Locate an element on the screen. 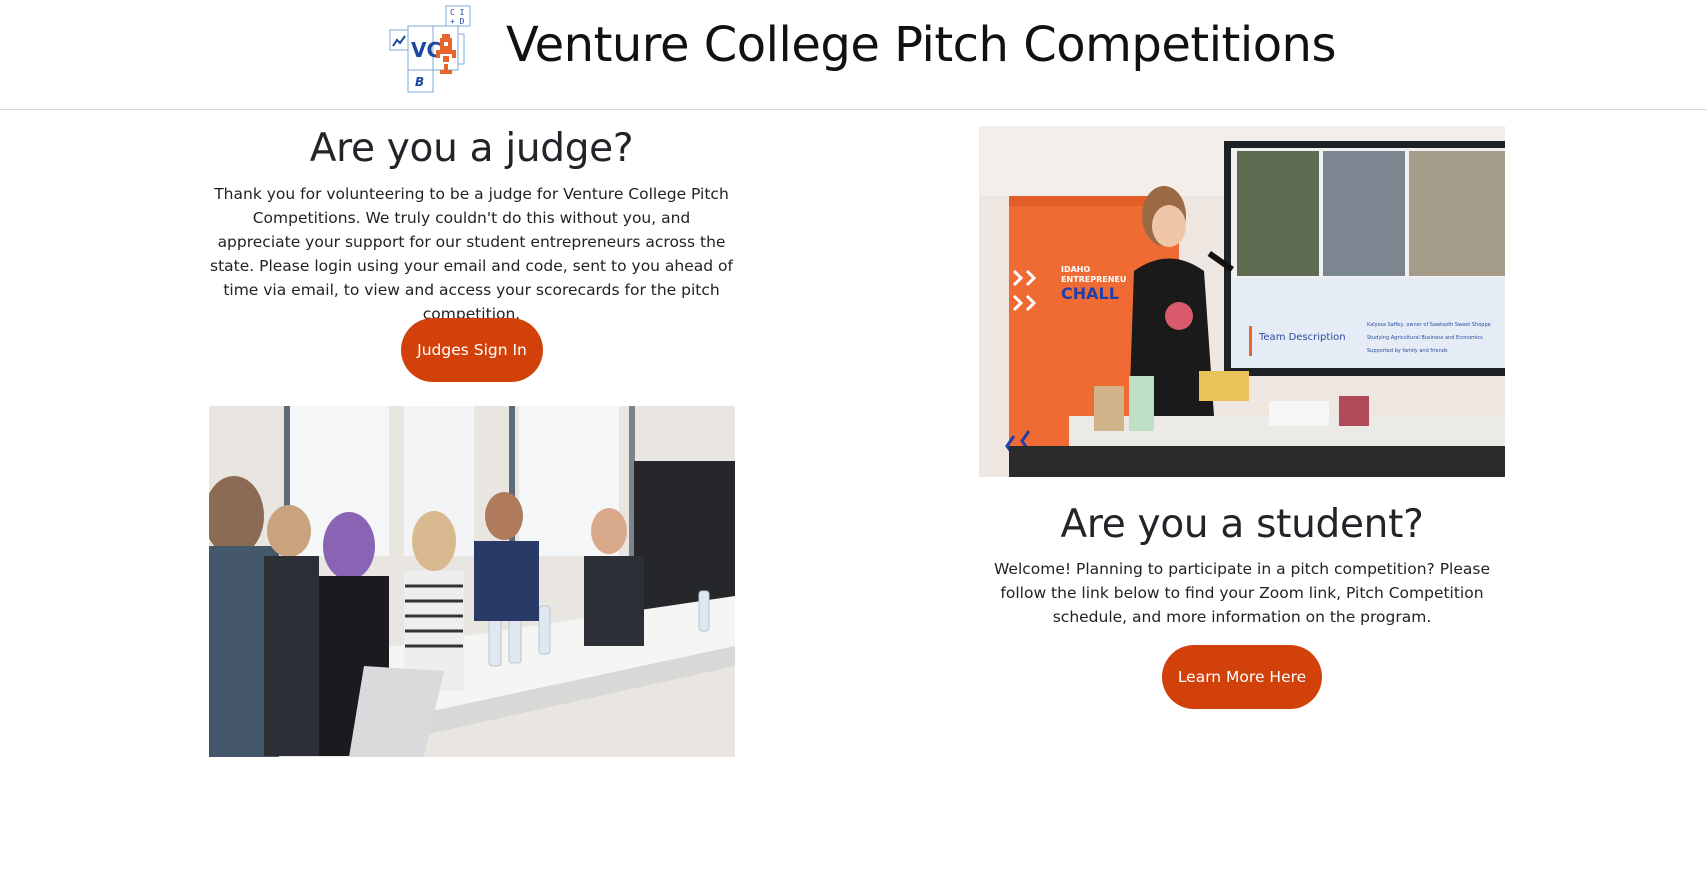  judge-heading: Are you a judge? is located at coordinates (471, 148).